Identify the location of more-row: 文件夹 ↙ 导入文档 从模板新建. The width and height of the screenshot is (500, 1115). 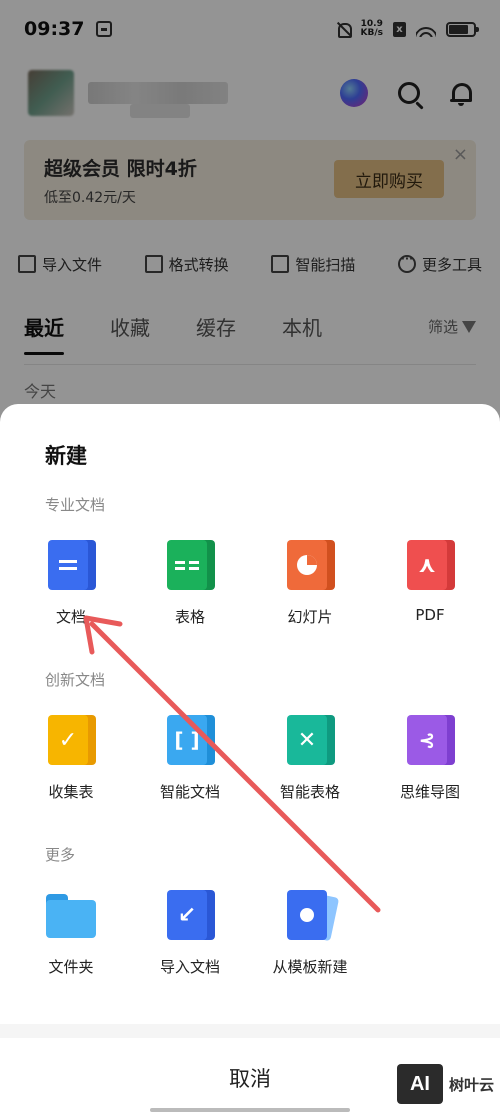
(250, 935).